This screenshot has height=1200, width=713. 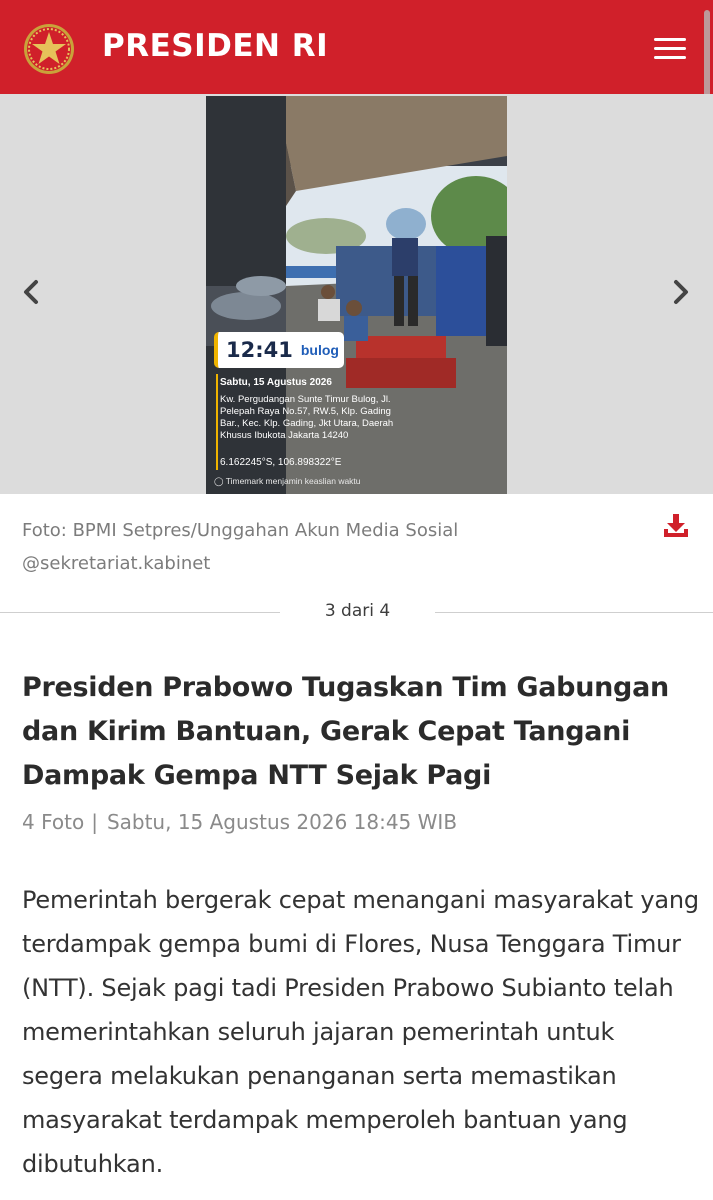 I want to click on timemark-coordinates: 6.162245°S, 106.898322°E, so click(x=281, y=462).